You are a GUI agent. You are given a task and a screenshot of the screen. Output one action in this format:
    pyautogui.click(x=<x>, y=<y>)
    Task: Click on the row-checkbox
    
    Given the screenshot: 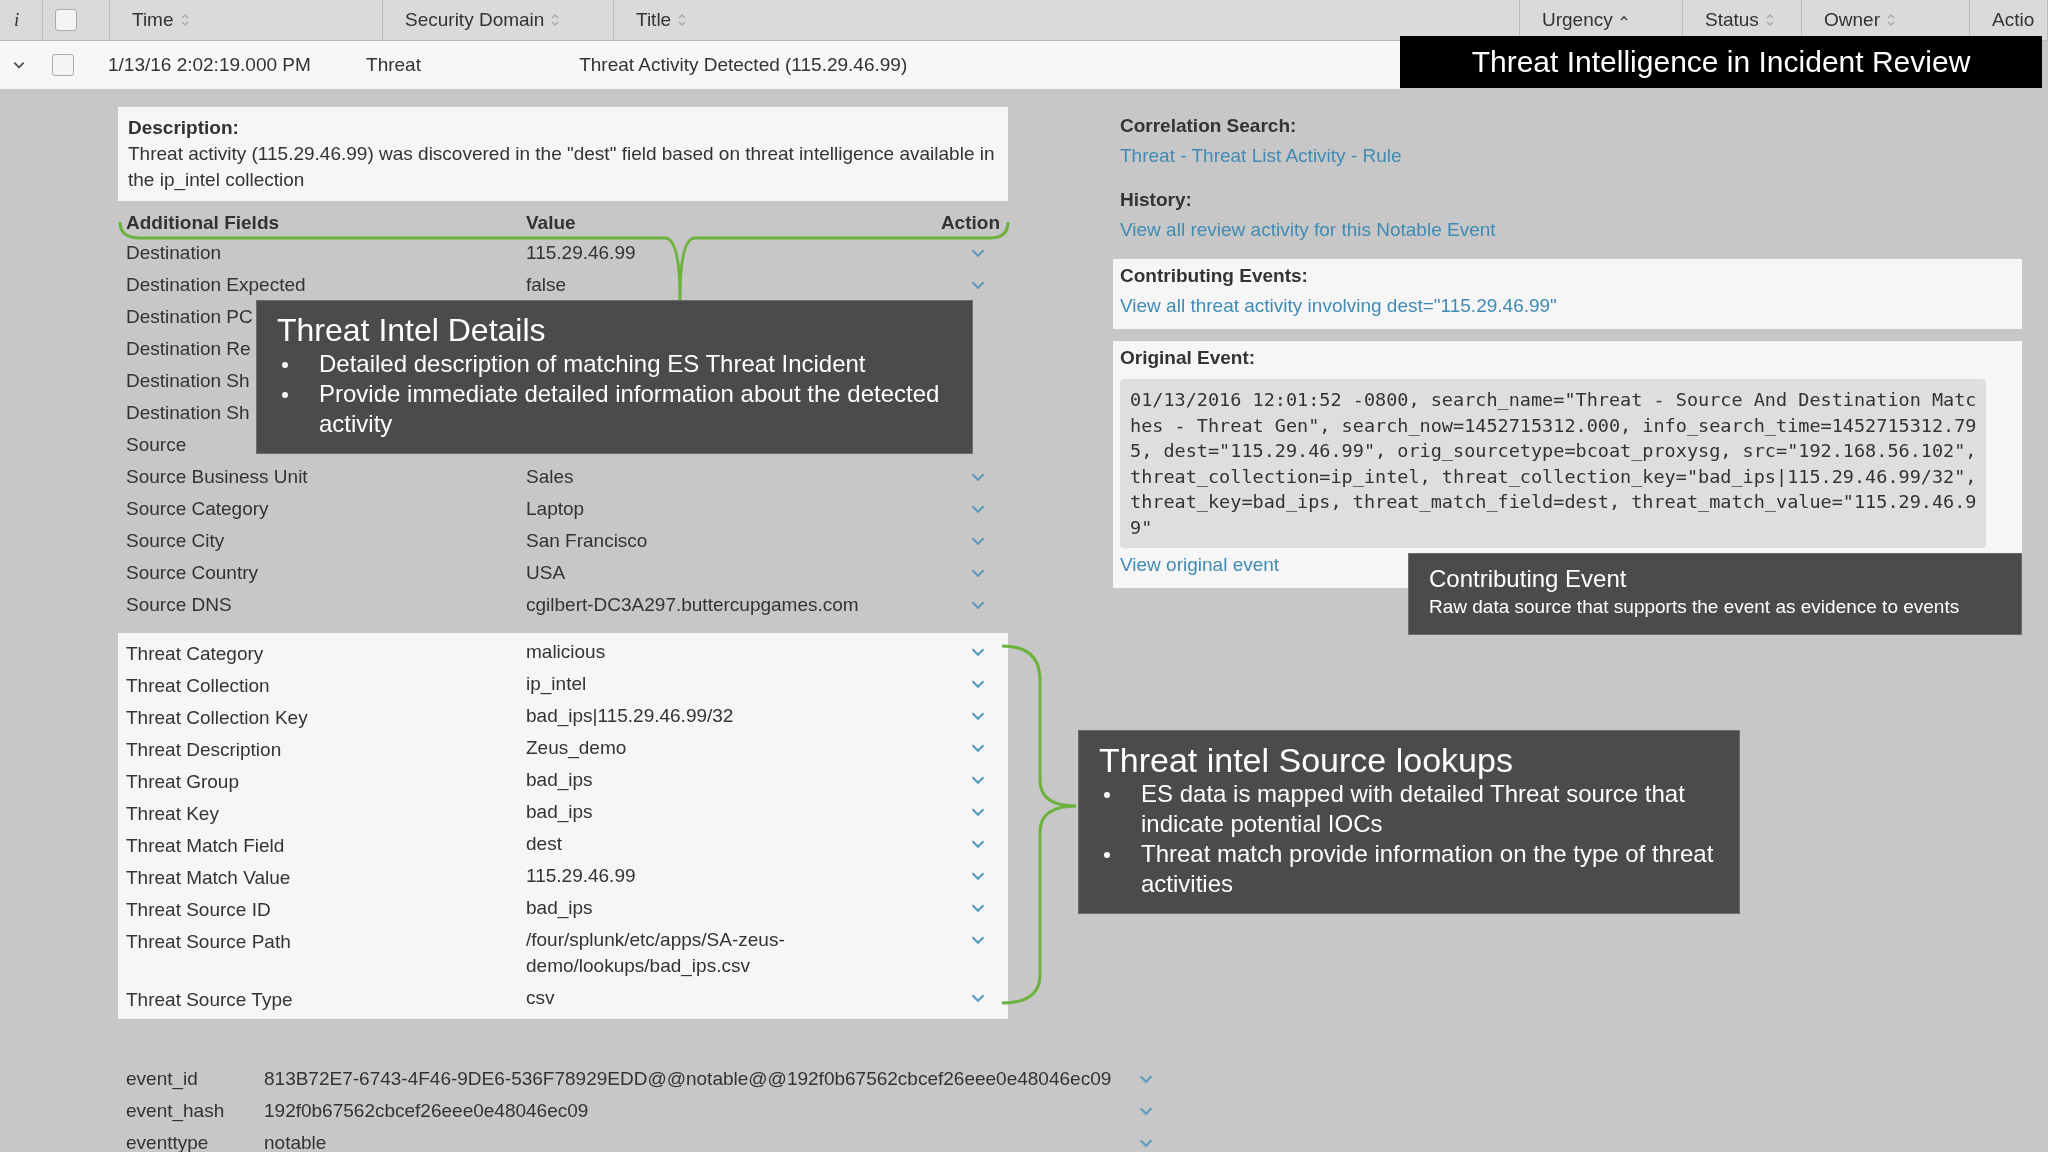 What is the action you would take?
    pyautogui.click(x=63, y=65)
    